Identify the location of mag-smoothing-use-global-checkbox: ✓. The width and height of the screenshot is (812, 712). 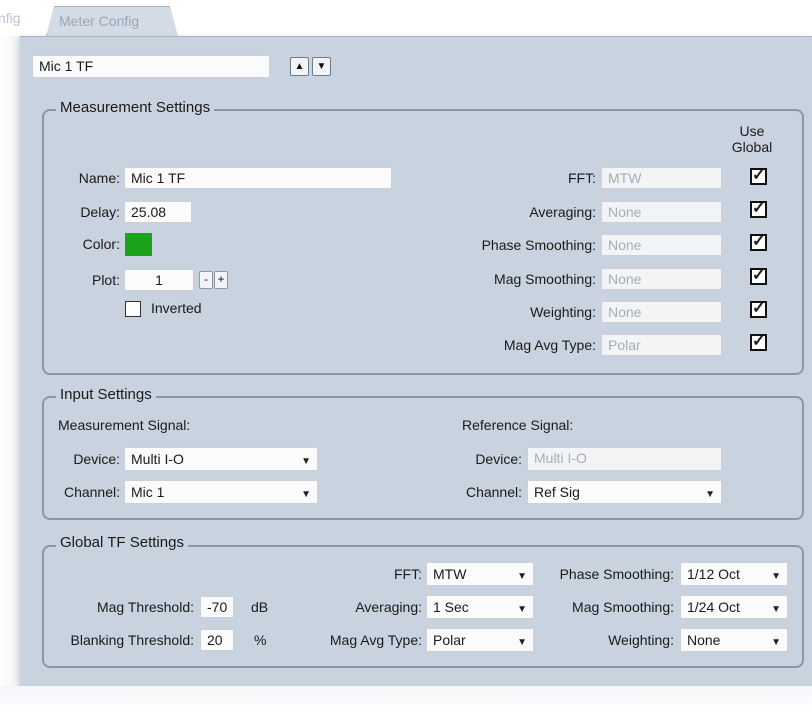
(758, 276).